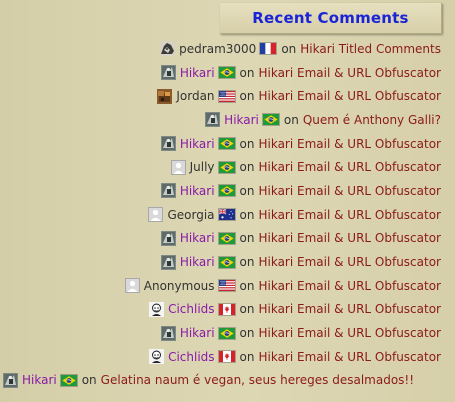  What do you see at coordinates (195, 96) in the screenshot?
I see `comment-author: Jordan` at bounding box center [195, 96].